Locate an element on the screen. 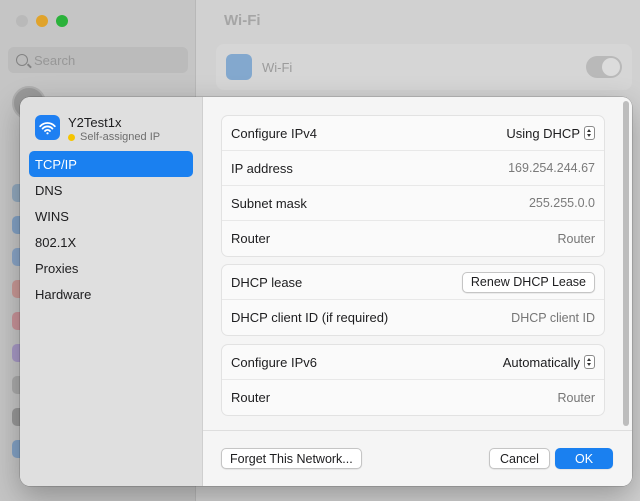 This screenshot has height=501, width=640. ok-button: OK is located at coordinates (584, 458).